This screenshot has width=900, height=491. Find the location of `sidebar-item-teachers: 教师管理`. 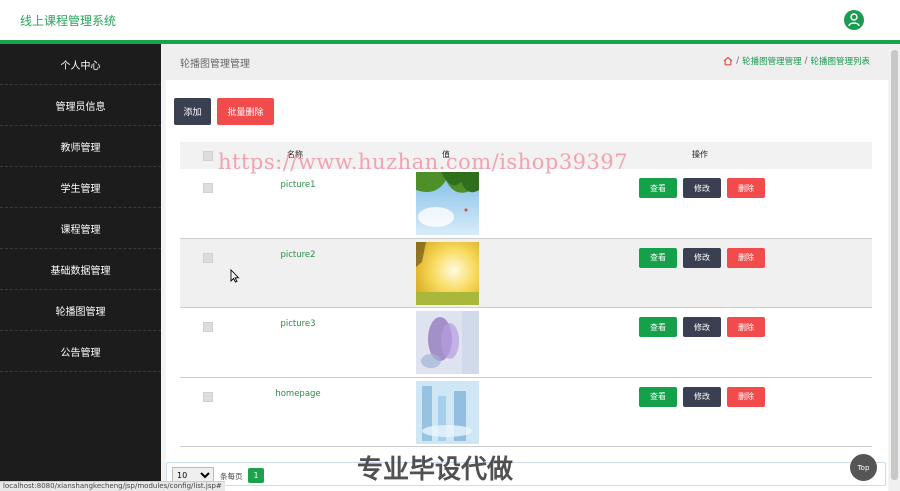

sidebar-item-teachers: 教师管理 is located at coordinates (80, 146).